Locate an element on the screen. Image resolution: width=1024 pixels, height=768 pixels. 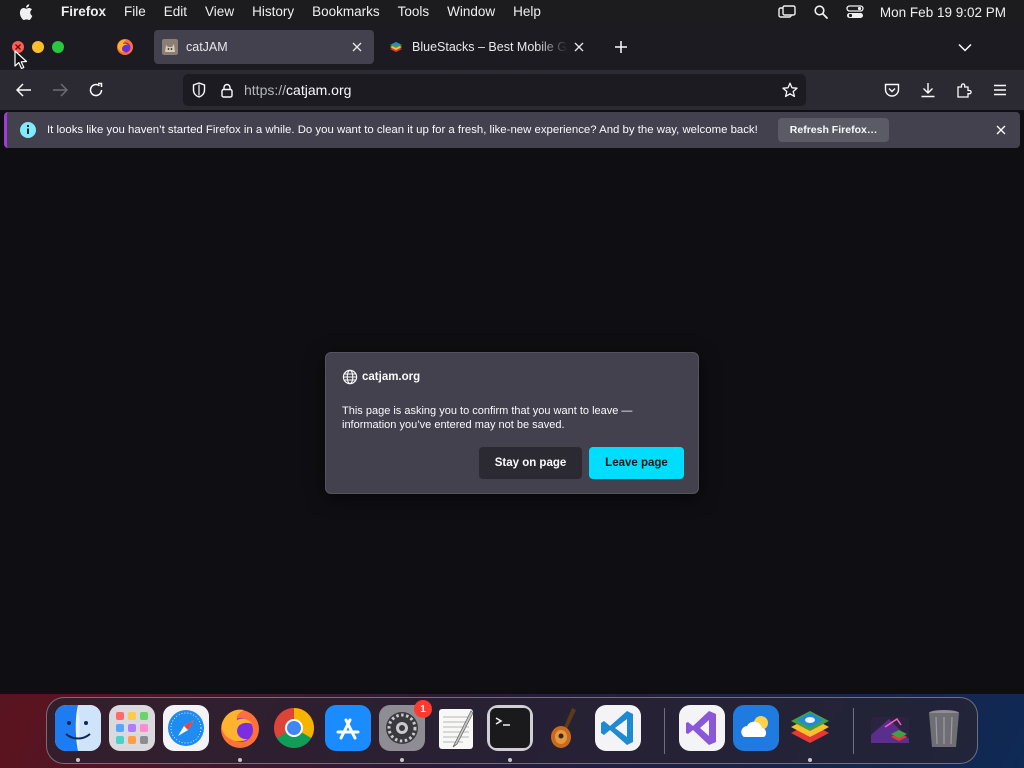
chrome-icon is located at coordinates (294, 728).